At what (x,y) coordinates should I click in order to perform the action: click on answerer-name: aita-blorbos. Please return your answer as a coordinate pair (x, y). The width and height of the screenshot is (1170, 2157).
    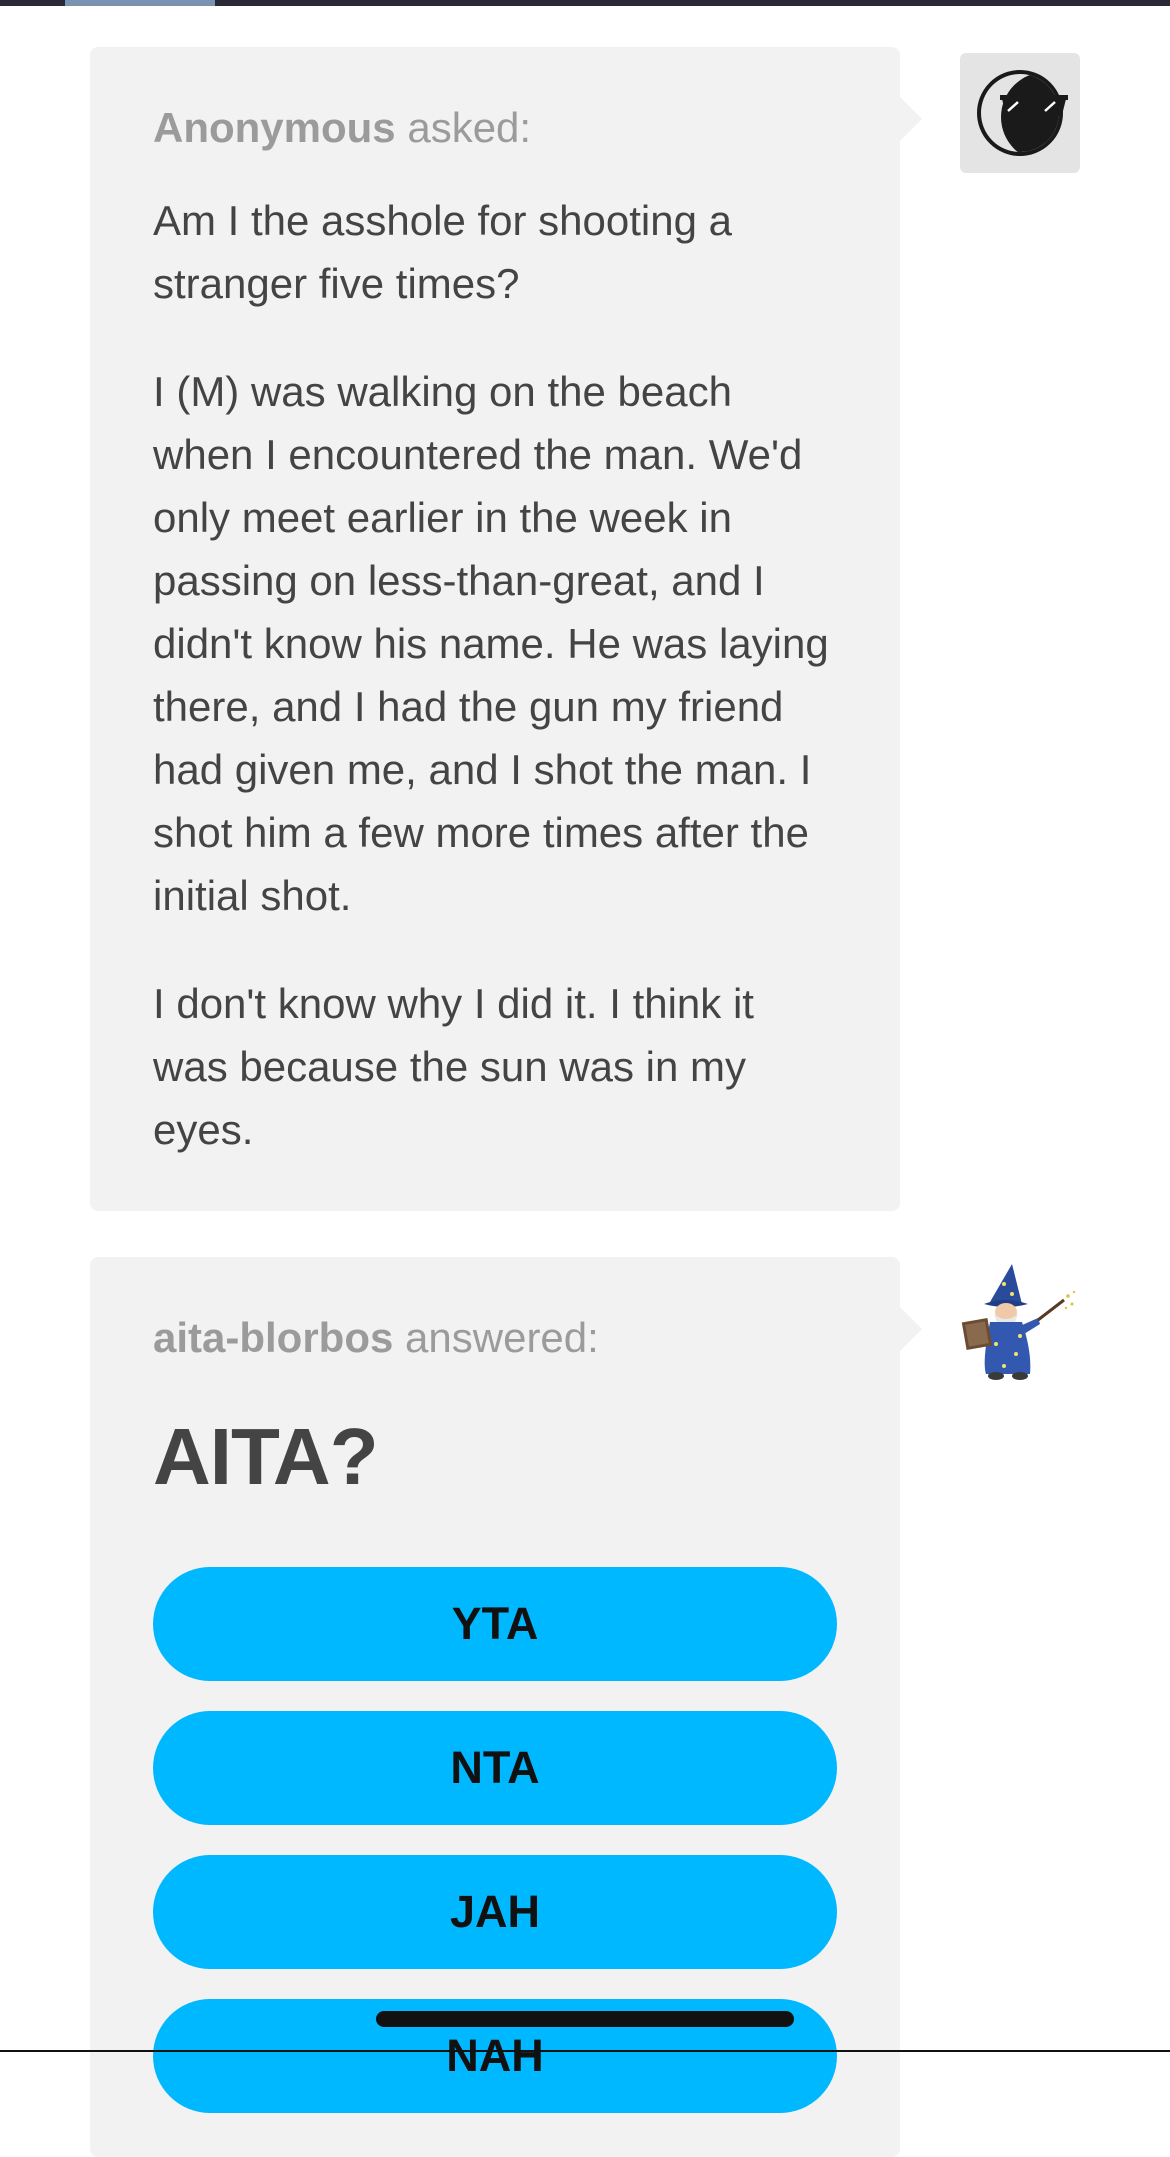
    Looking at the image, I should click on (273, 1337).